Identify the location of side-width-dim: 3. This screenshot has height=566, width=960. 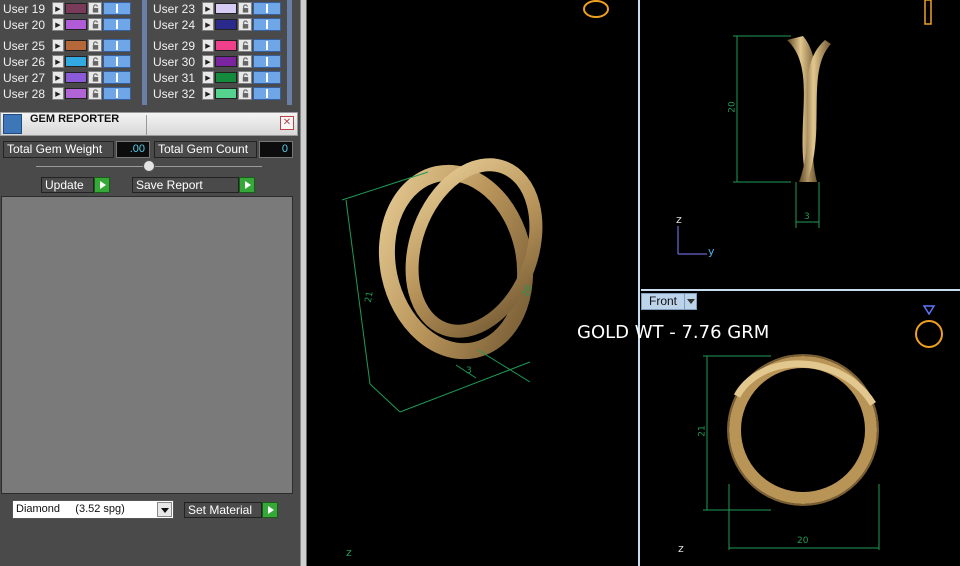
(807, 217).